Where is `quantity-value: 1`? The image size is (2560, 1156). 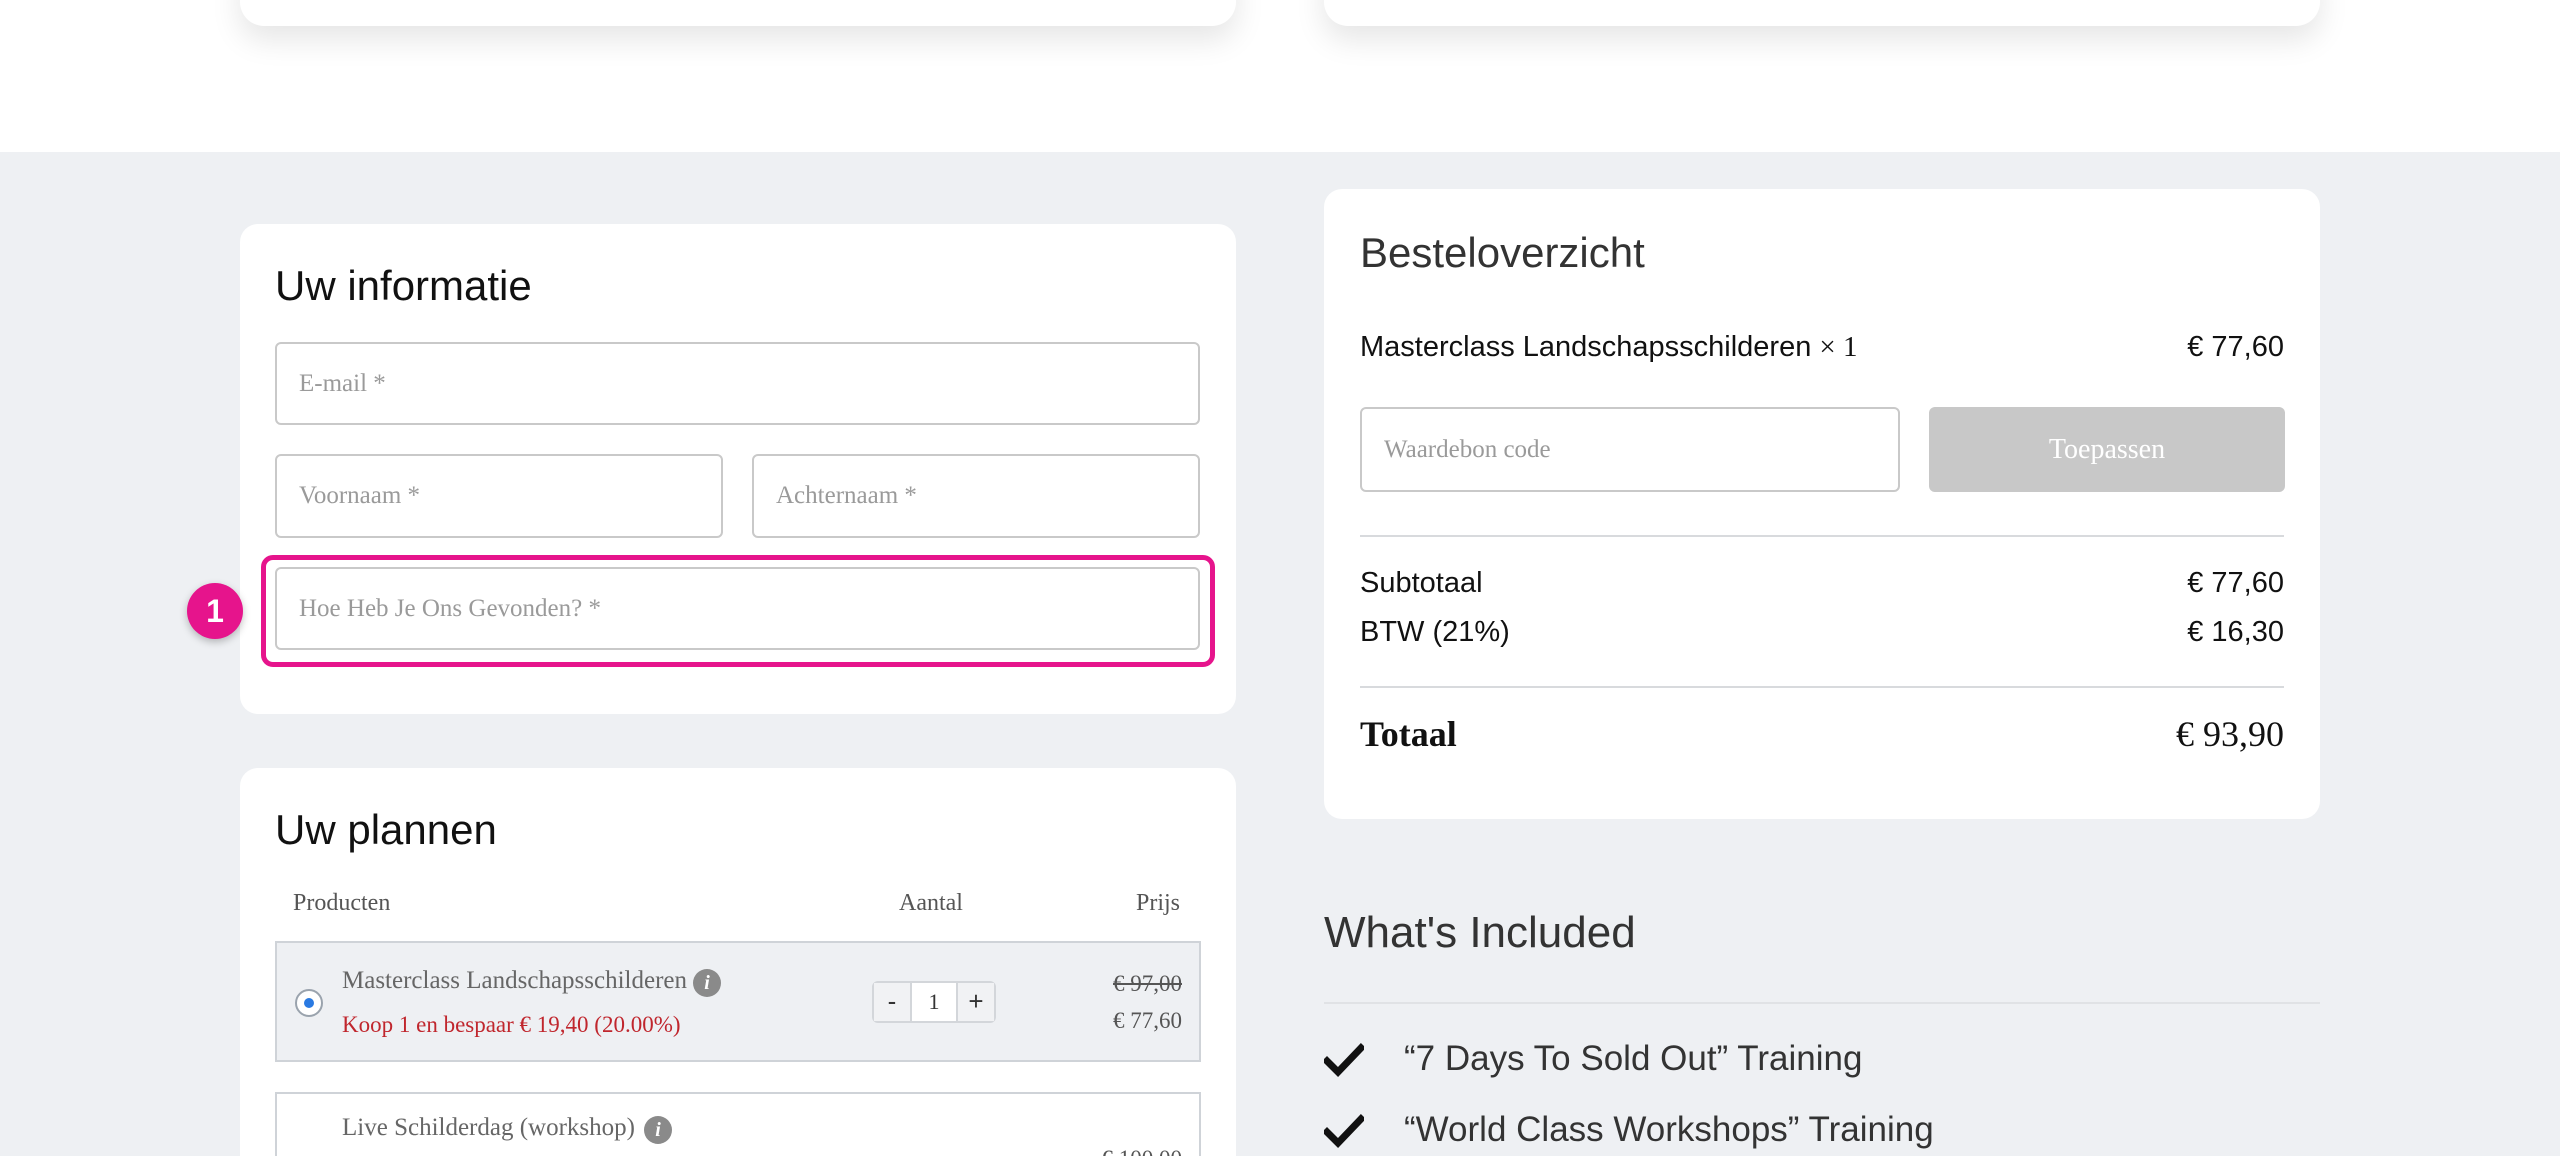
quantity-value: 1 is located at coordinates (934, 1002).